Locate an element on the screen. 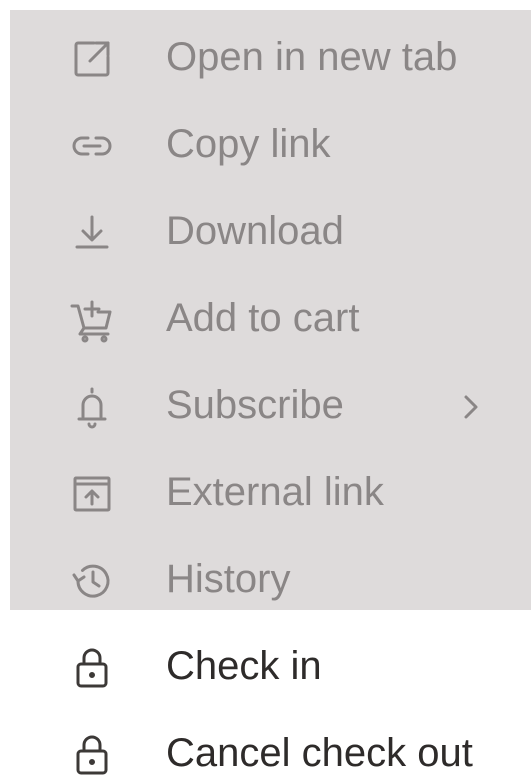 Image resolution: width=531 pixels, height=778 pixels. menu-item-check-in: Check in is located at coordinates (265, 667).